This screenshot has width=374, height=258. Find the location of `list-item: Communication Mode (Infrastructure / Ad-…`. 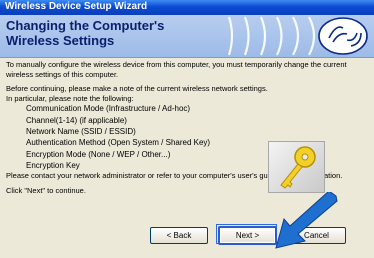

list-item: Communication Mode (Infrastructure / Ad-… is located at coordinates (108, 109).